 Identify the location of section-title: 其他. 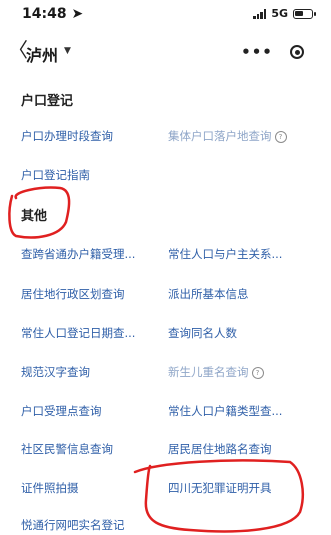
(34, 216).